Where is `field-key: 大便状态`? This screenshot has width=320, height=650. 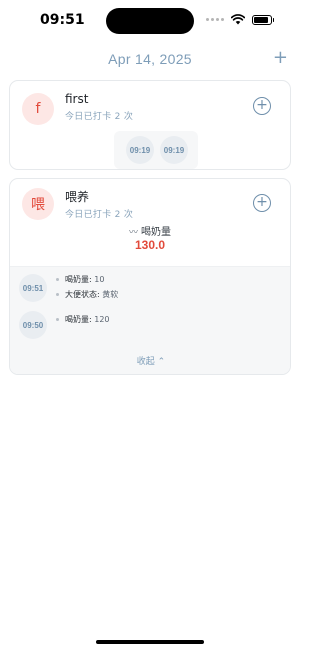
field-key: 大便状态 is located at coordinates (81, 294).